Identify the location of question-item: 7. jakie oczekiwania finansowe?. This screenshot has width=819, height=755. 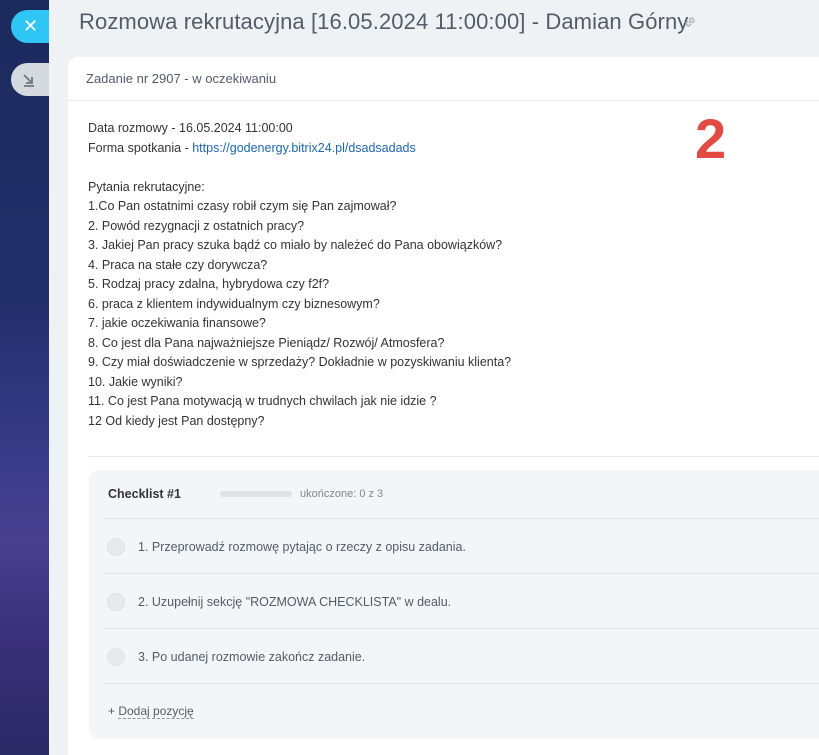
(177, 323).